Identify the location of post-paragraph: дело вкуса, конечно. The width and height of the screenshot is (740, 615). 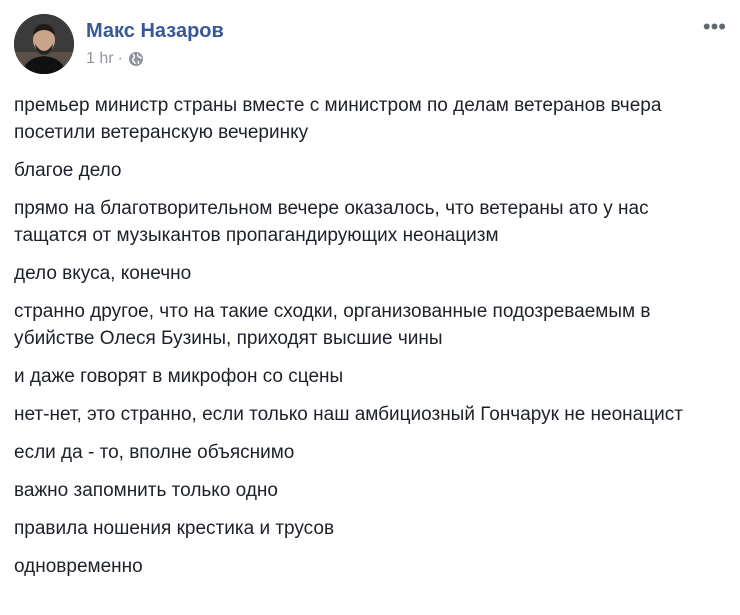
(103, 273).